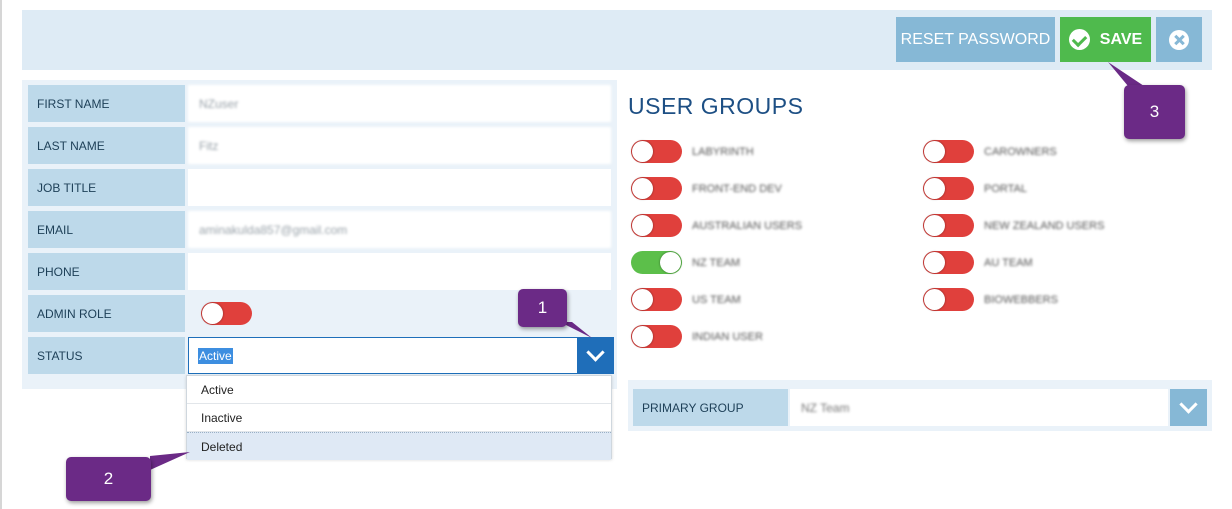 Image resolution: width=1232 pixels, height=509 pixels. I want to click on save-label: SAVE, so click(1121, 39).